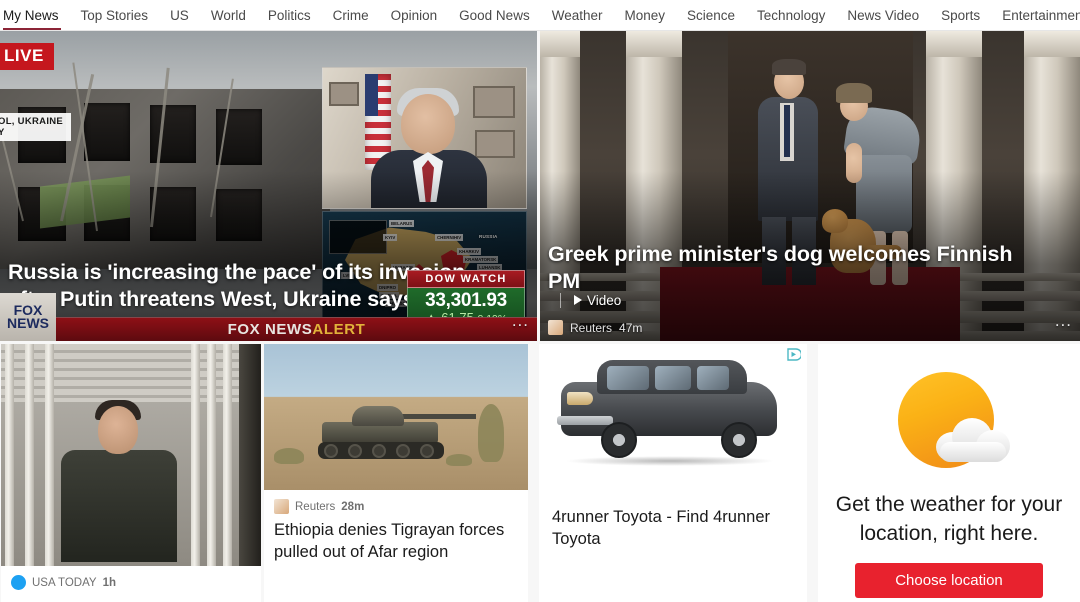 This screenshot has height=602, width=1080. What do you see at coordinates (466, 279) in the screenshot?
I see `dow-watch-label: DOW WATCH` at bounding box center [466, 279].